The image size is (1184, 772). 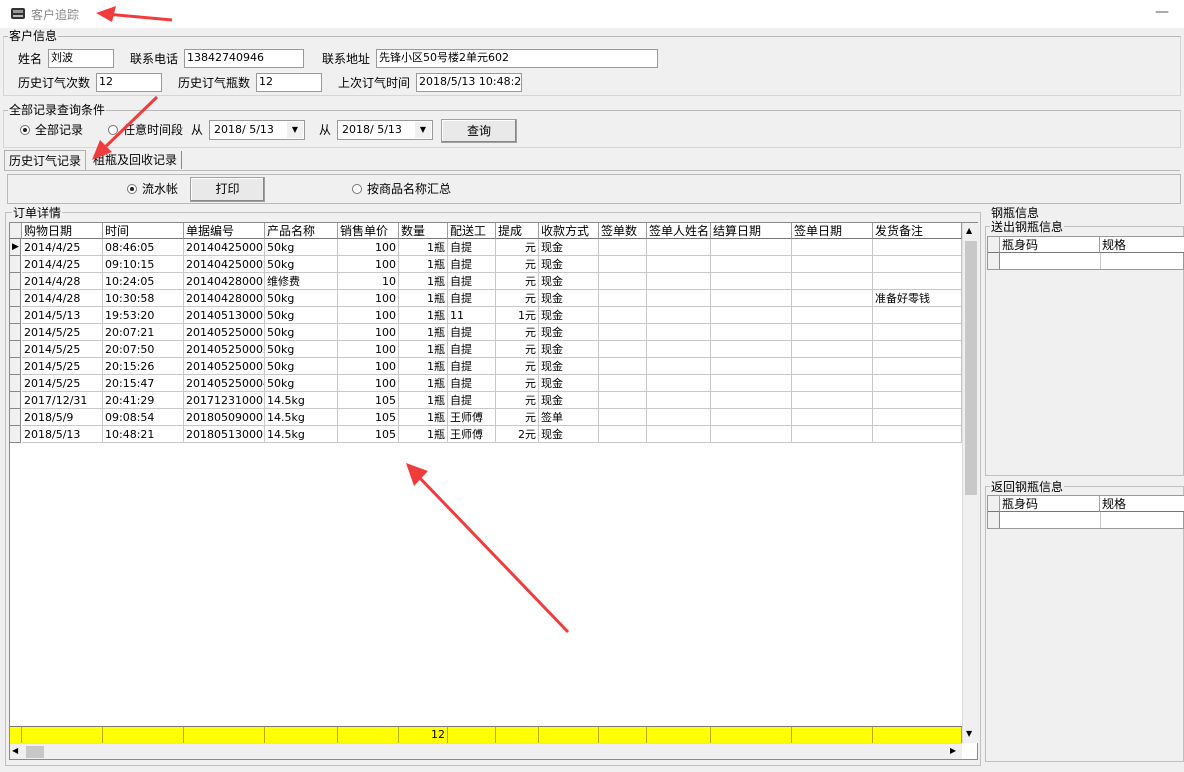 What do you see at coordinates (569, 417) in the screenshot?
I see `table-cell: 签单` at bounding box center [569, 417].